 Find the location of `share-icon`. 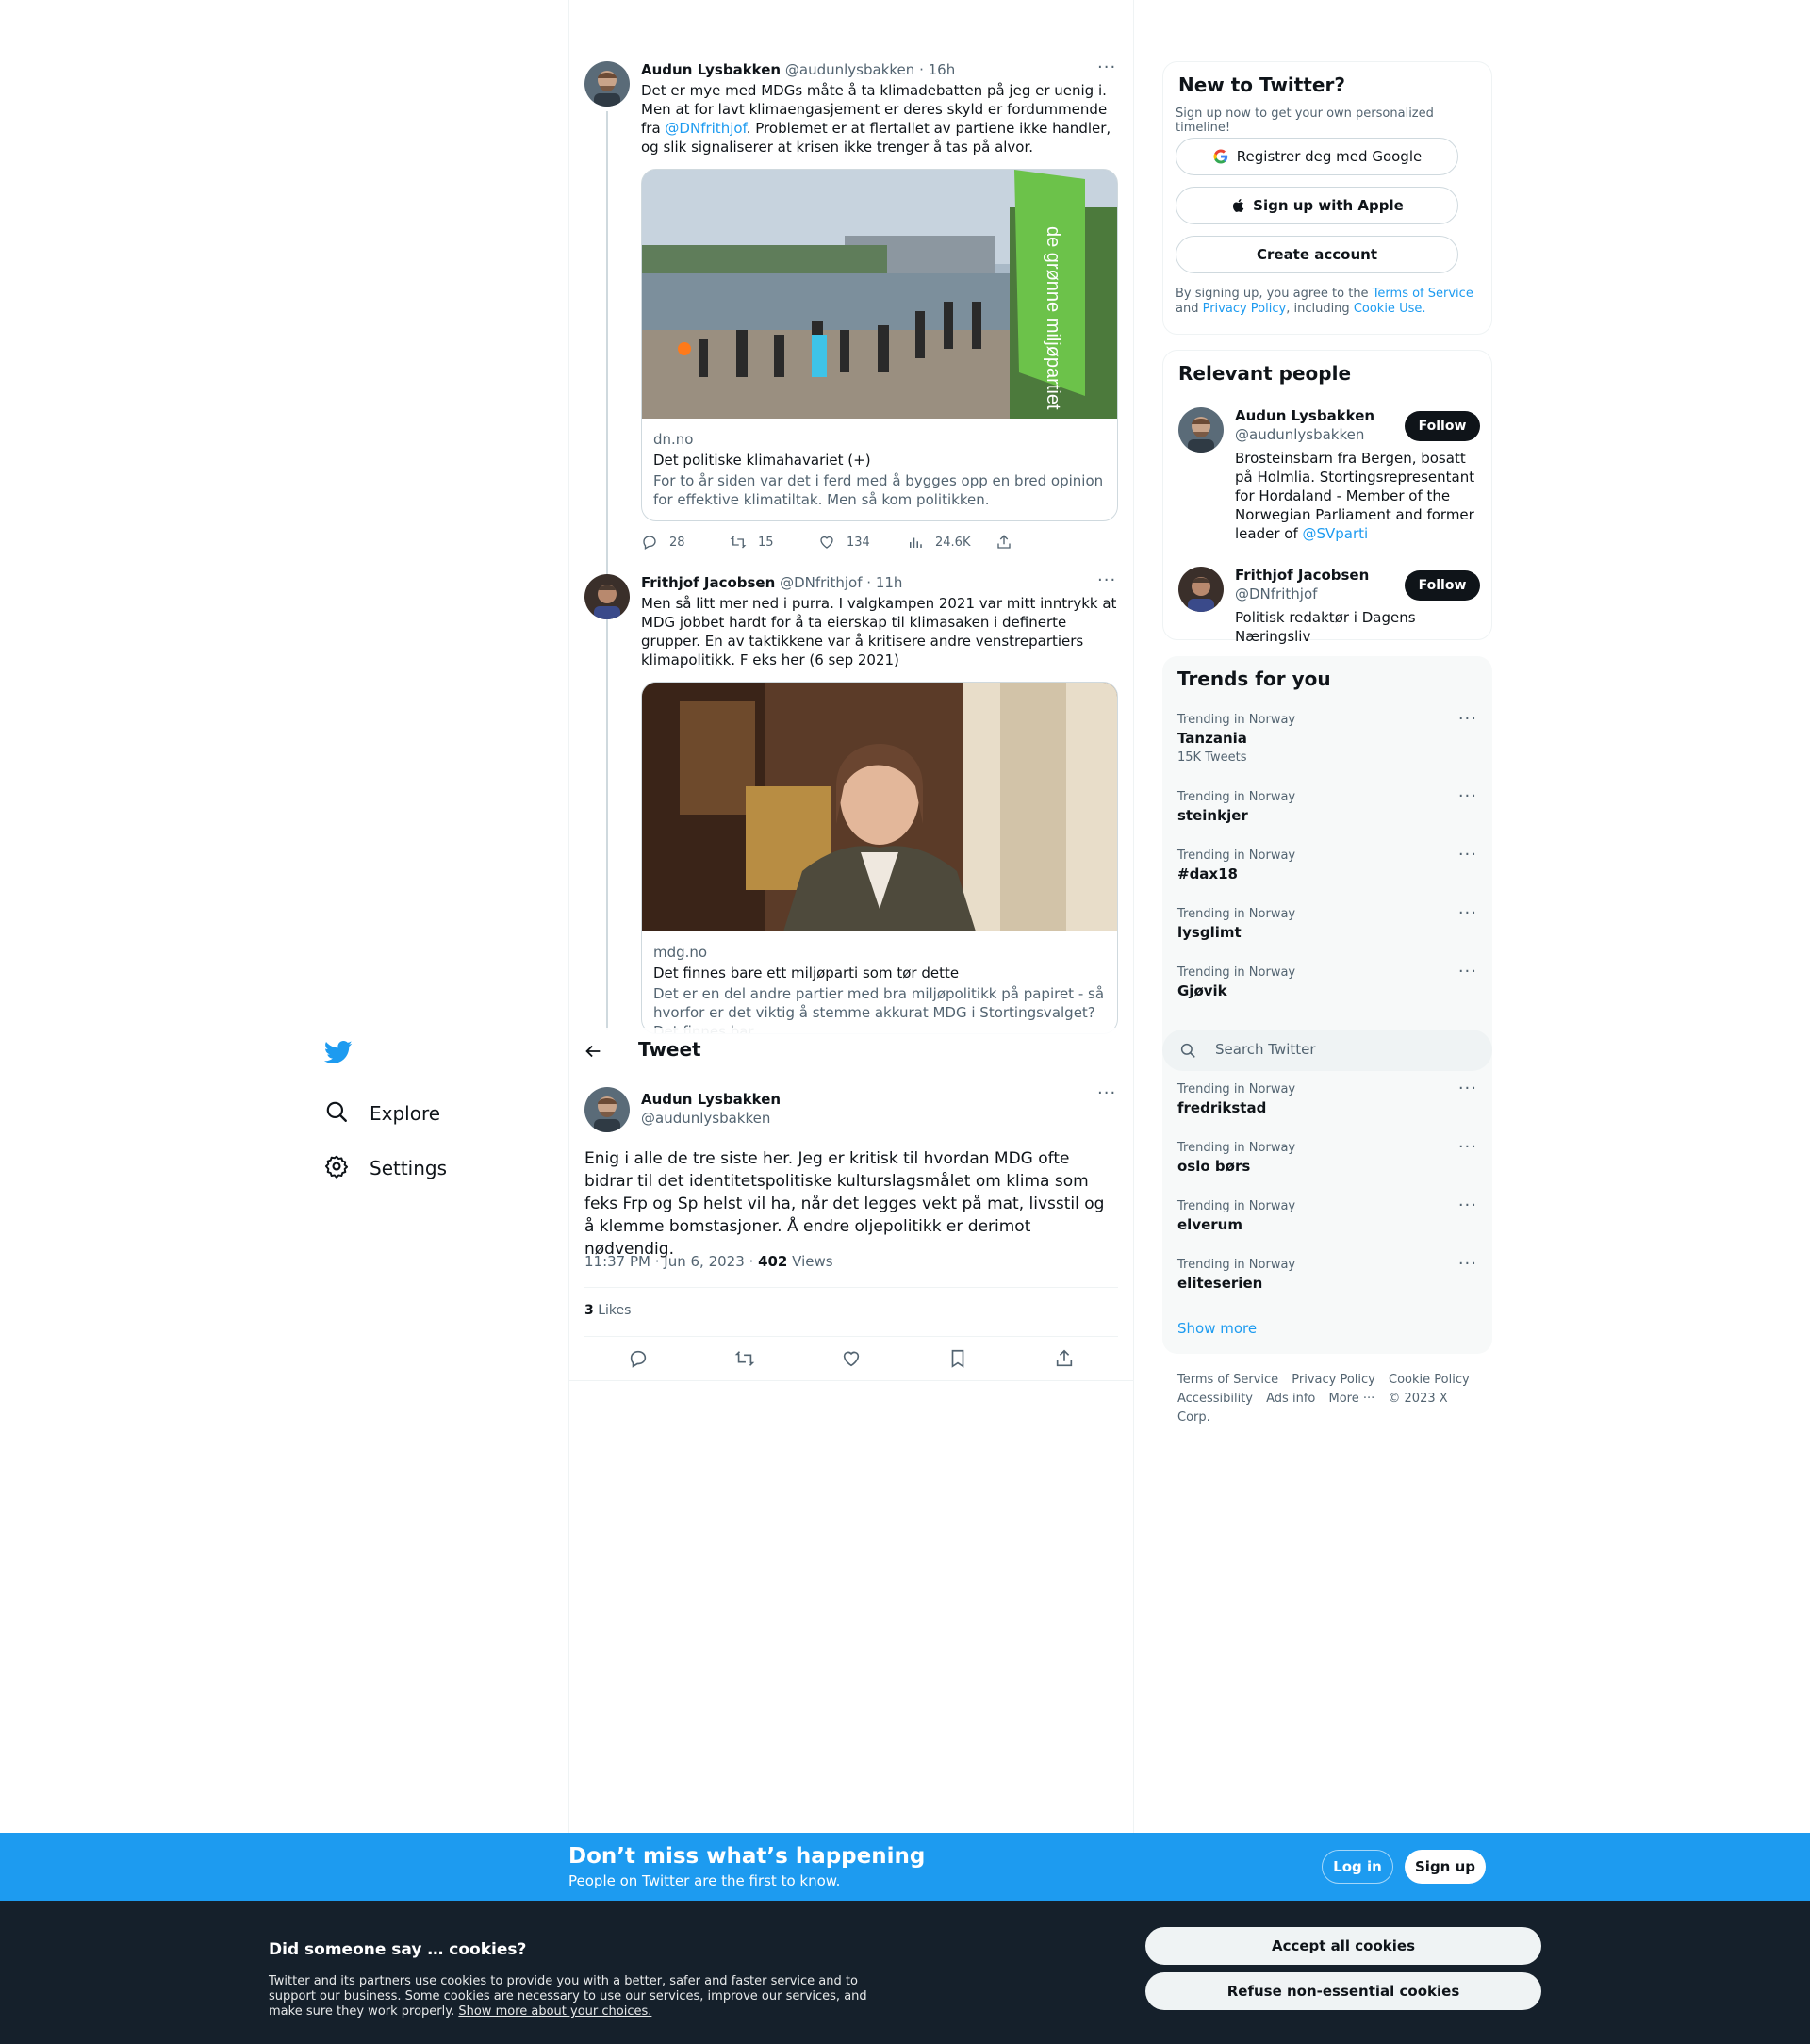

share-icon is located at coordinates (1064, 1360).